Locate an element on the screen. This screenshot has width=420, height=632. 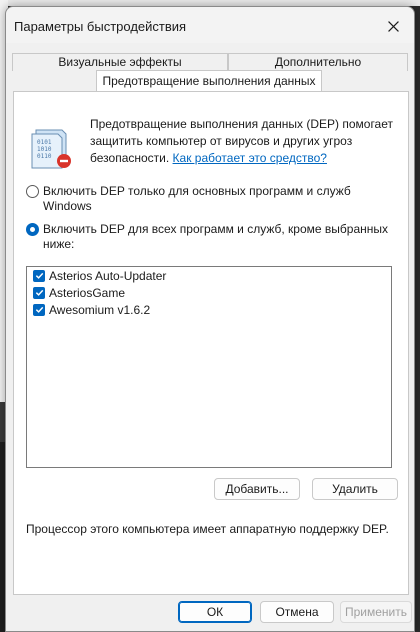
program-name: Awesomium v1.6.2 is located at coordinates (100, 309).